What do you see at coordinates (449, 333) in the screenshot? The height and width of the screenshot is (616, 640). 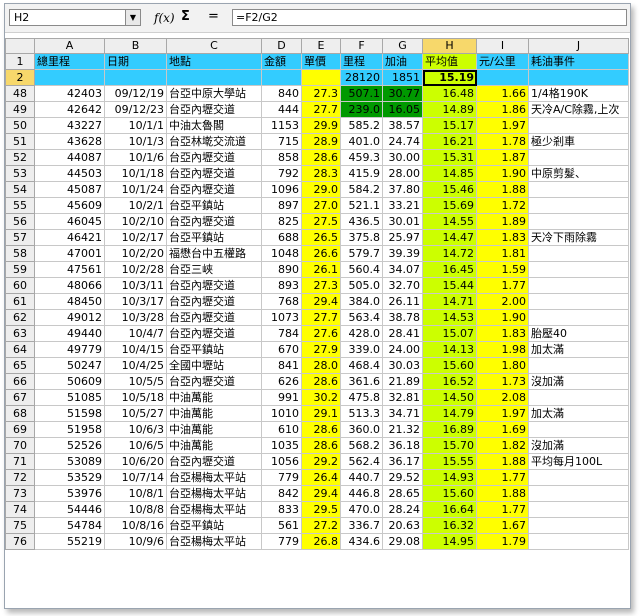 I see `cell: 15.07` at bounding box center [449, 333].